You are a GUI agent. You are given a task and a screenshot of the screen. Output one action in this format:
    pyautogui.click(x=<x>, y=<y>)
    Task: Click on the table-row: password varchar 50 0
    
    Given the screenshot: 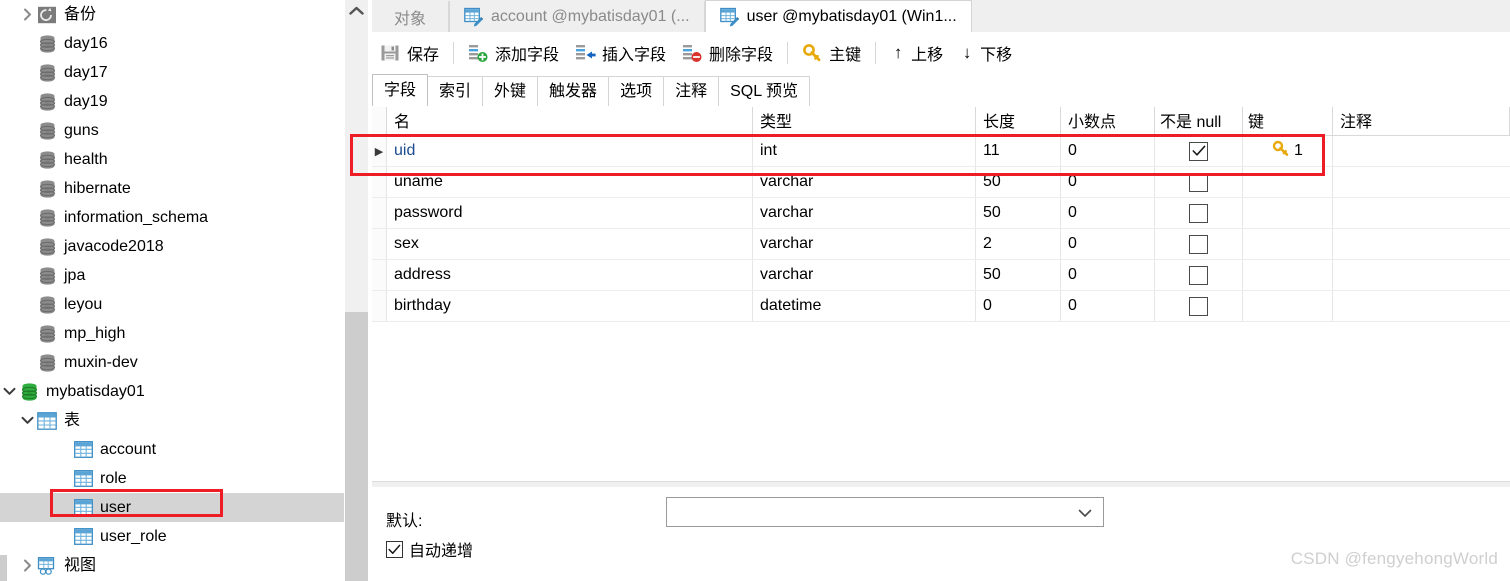 What is the action you would take?
    pyautogui.click(x=941, y=213)
    